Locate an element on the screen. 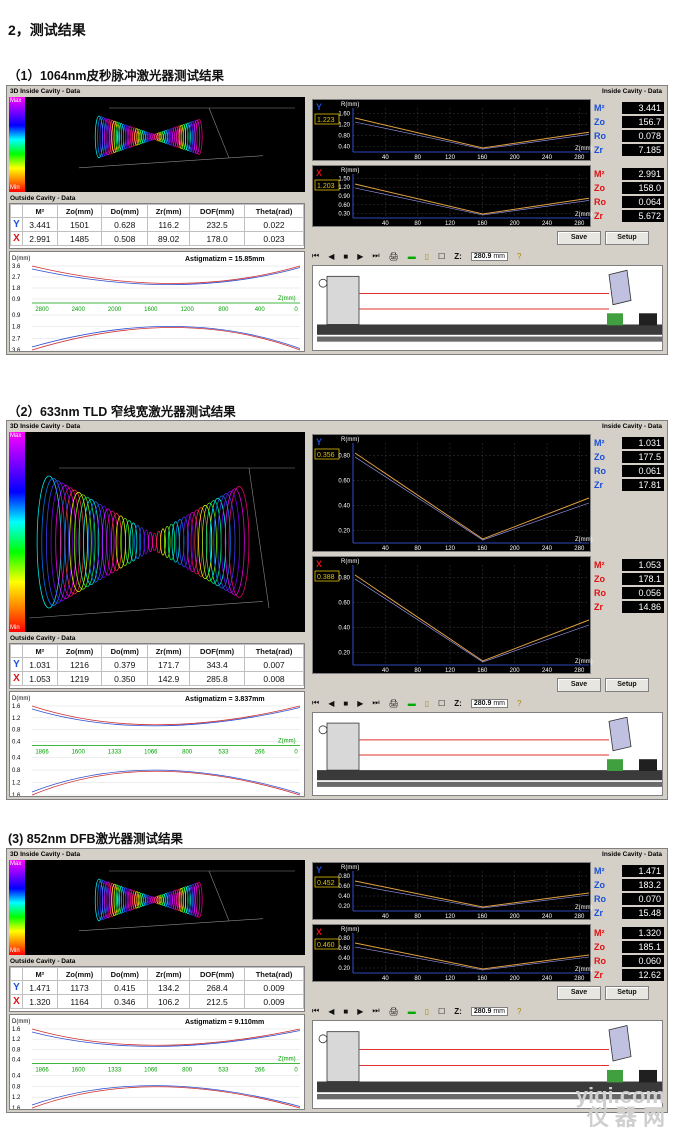 The image size is (675, 1137). grid-line is located at coordinates (219, 895).